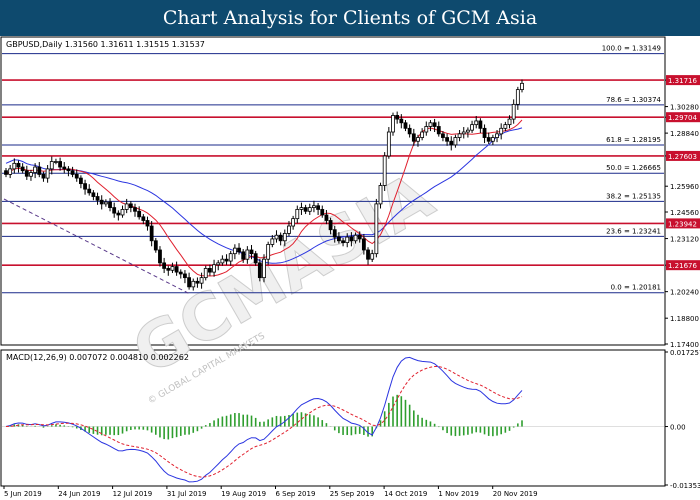  I want to click on sr-axis-label: 1.21676, so click(682, 266).